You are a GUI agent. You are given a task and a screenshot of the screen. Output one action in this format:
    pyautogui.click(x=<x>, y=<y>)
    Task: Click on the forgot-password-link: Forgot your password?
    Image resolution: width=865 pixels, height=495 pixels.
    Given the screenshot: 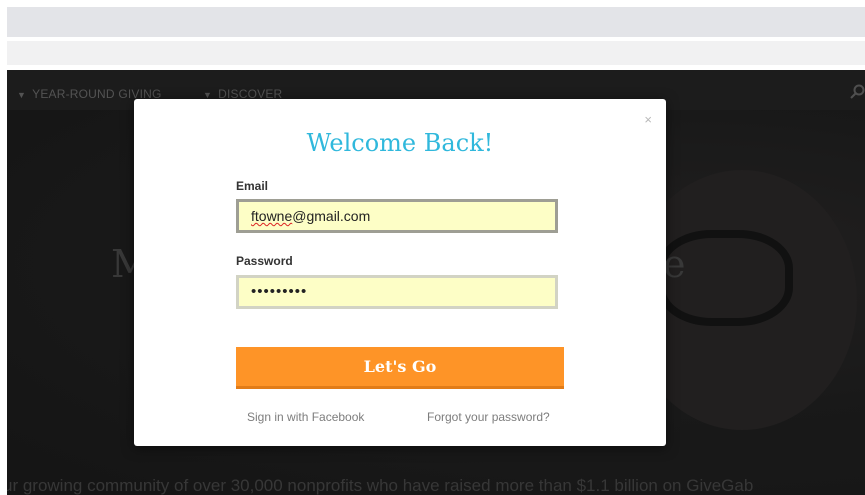 What is the action you would take?
    pyautogui.click(x=488, y=417)
    